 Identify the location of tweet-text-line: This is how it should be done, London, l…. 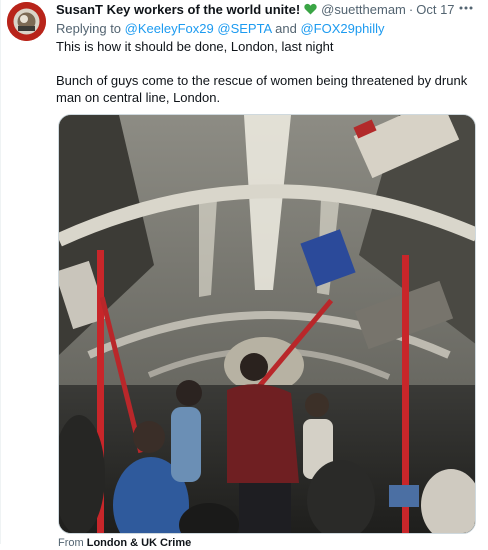
(195, 46).